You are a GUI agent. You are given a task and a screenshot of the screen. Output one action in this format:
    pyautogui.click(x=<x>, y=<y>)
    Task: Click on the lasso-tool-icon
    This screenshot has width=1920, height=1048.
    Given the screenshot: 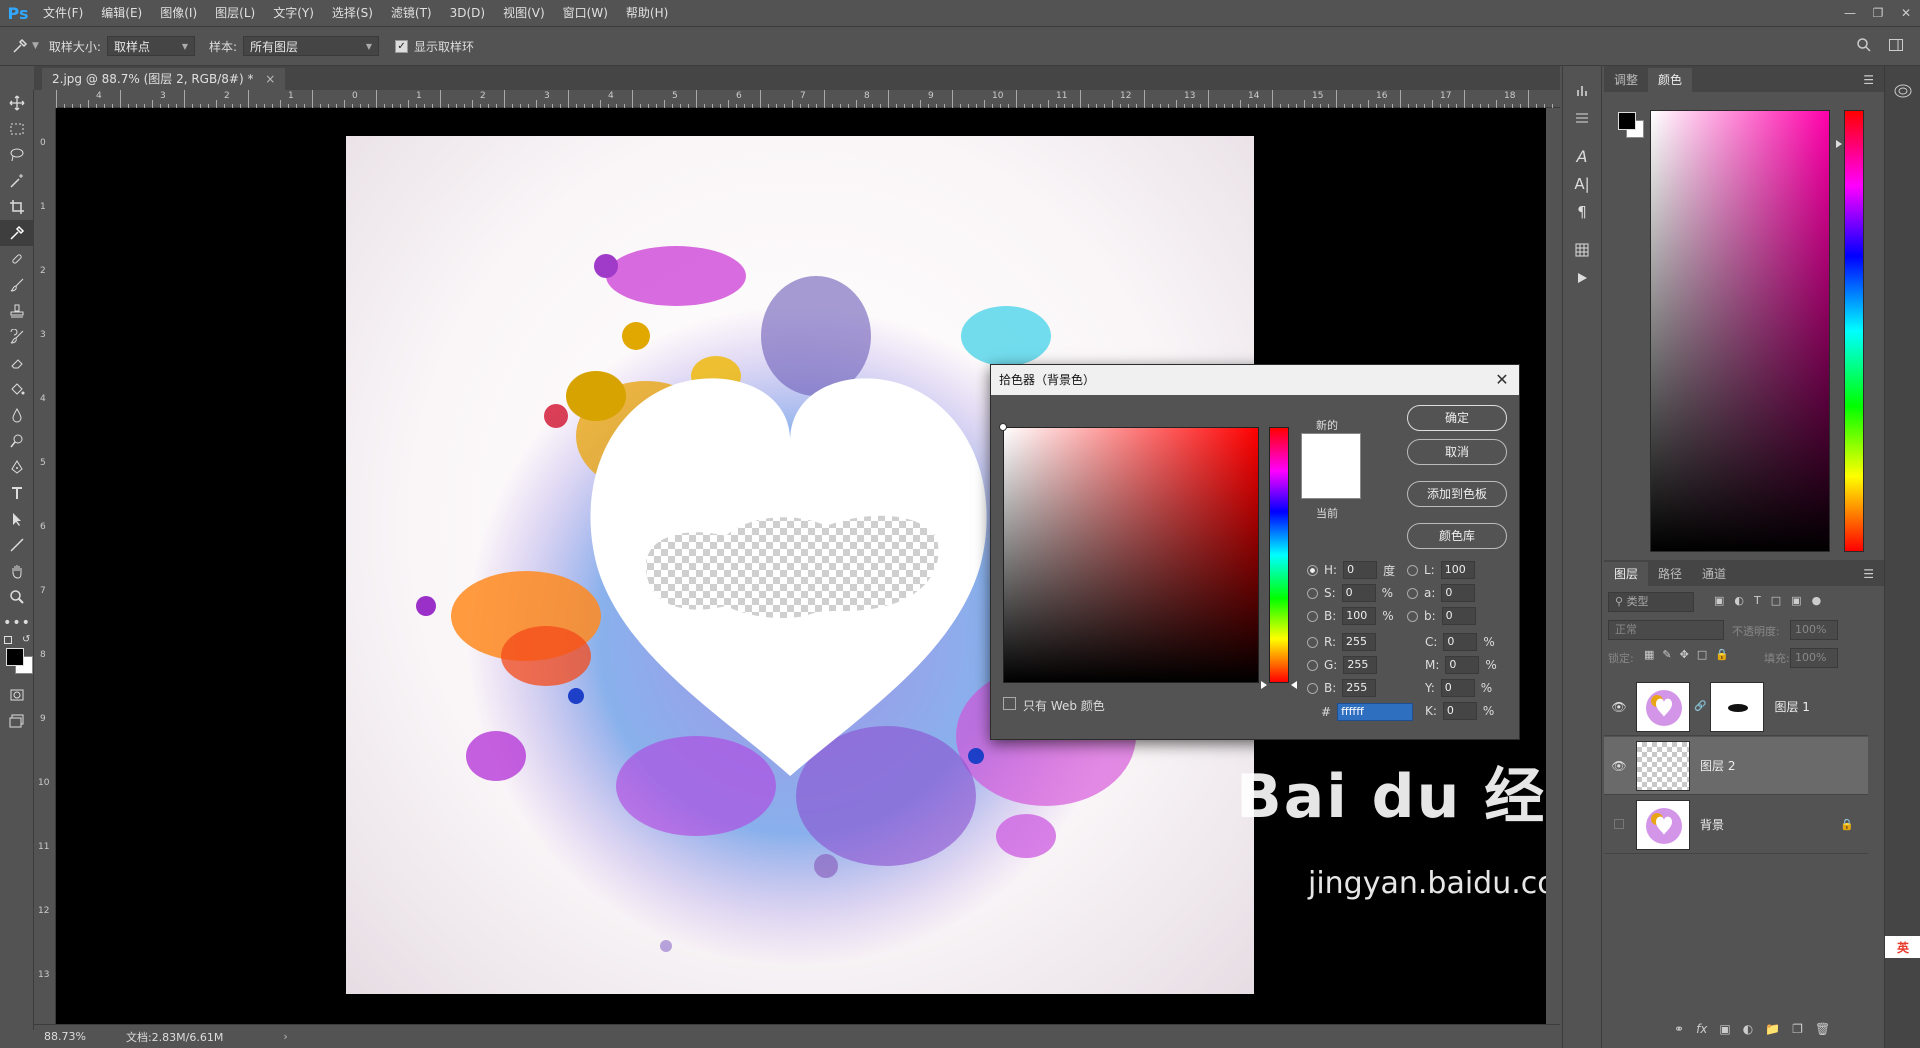 What is the action you would take?
    pyautogui.click(x=17, y=155)
    